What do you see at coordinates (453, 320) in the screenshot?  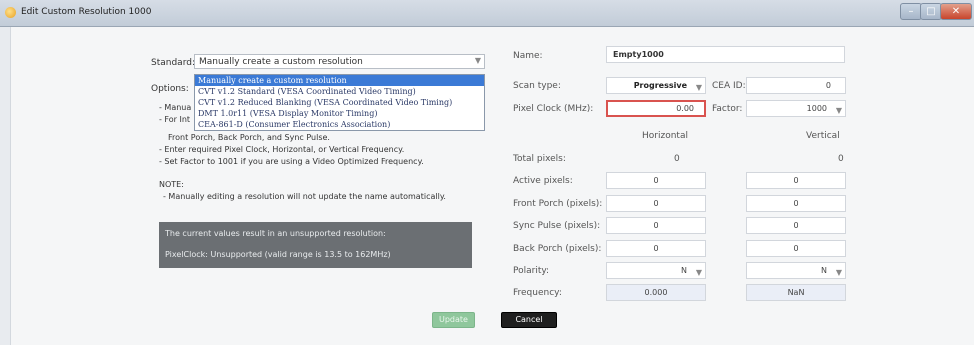 I see `update-button: Update` at bounding box center [453, 320].